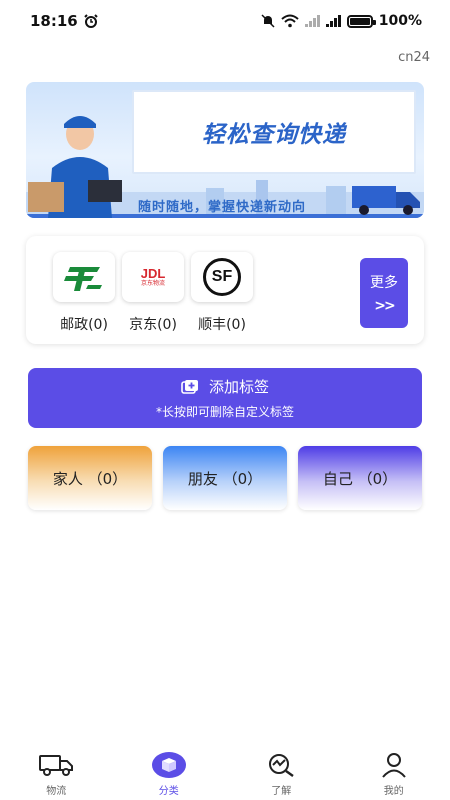 The image size is (450, 800). I want to click on add-tag-label: 添加标签, so click(238, 387).